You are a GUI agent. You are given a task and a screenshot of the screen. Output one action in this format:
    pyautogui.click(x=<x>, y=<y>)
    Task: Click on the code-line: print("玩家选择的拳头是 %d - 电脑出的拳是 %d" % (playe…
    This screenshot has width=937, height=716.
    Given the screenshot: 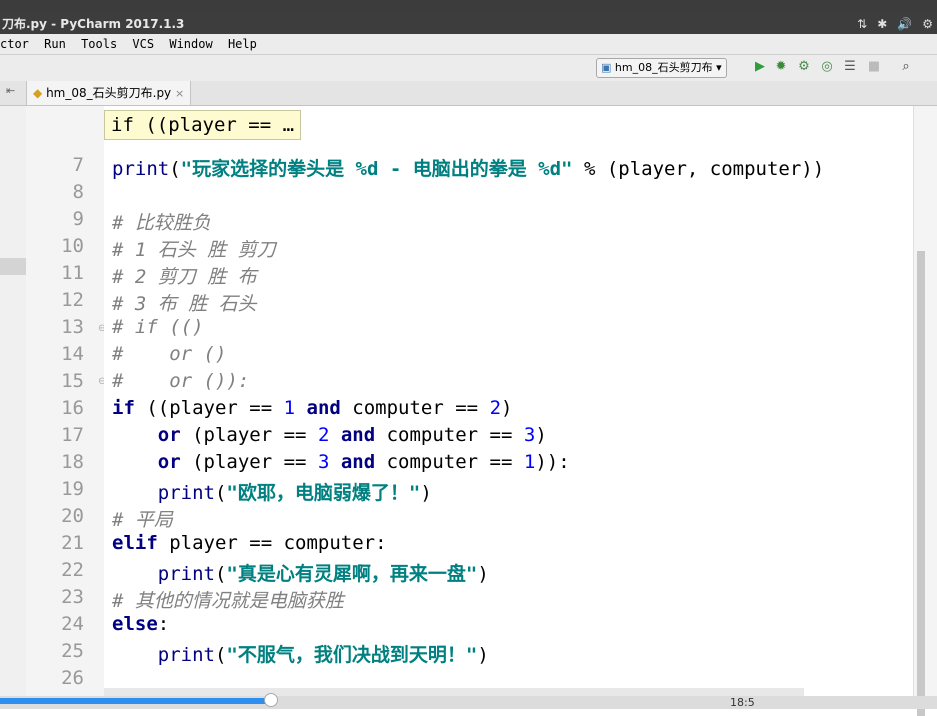 What is the action you would take?
    pyautogui.click(x=468, y=169)
    